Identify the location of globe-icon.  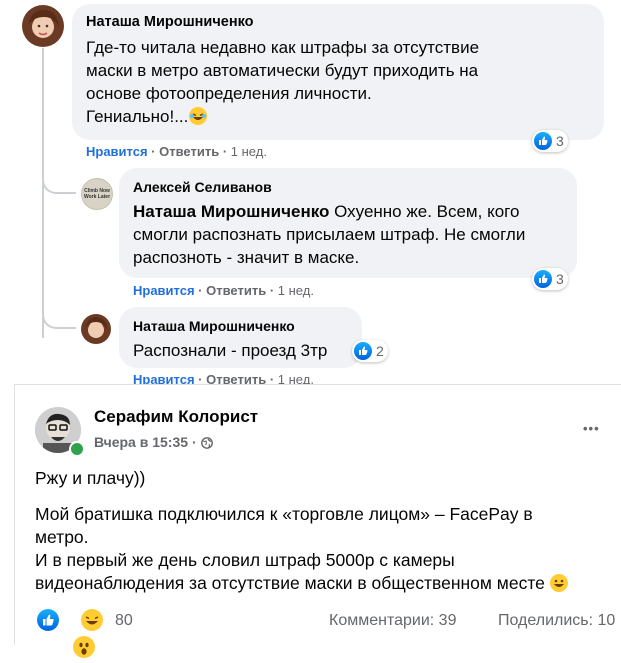
(206, 442).